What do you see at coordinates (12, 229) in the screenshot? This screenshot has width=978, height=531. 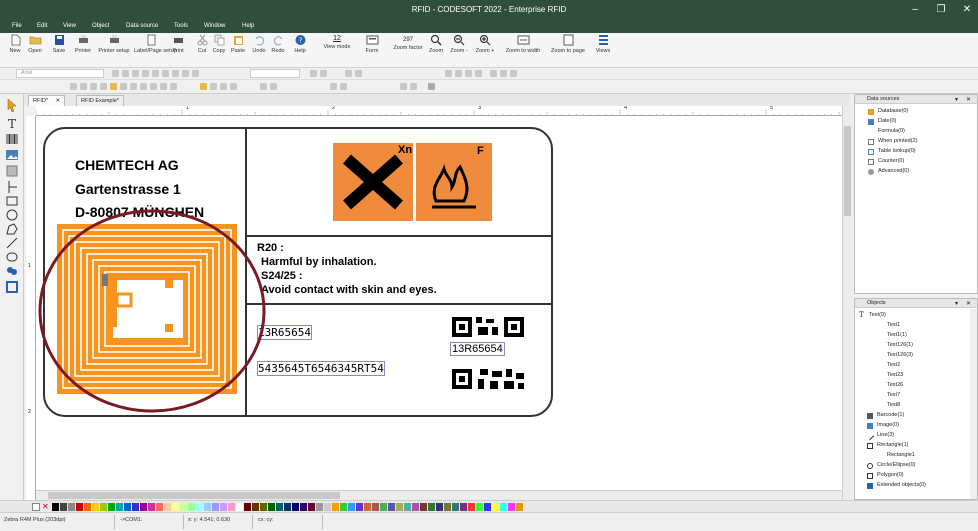 I see `polygon-tool-icon` at bounding box center [12, 229].